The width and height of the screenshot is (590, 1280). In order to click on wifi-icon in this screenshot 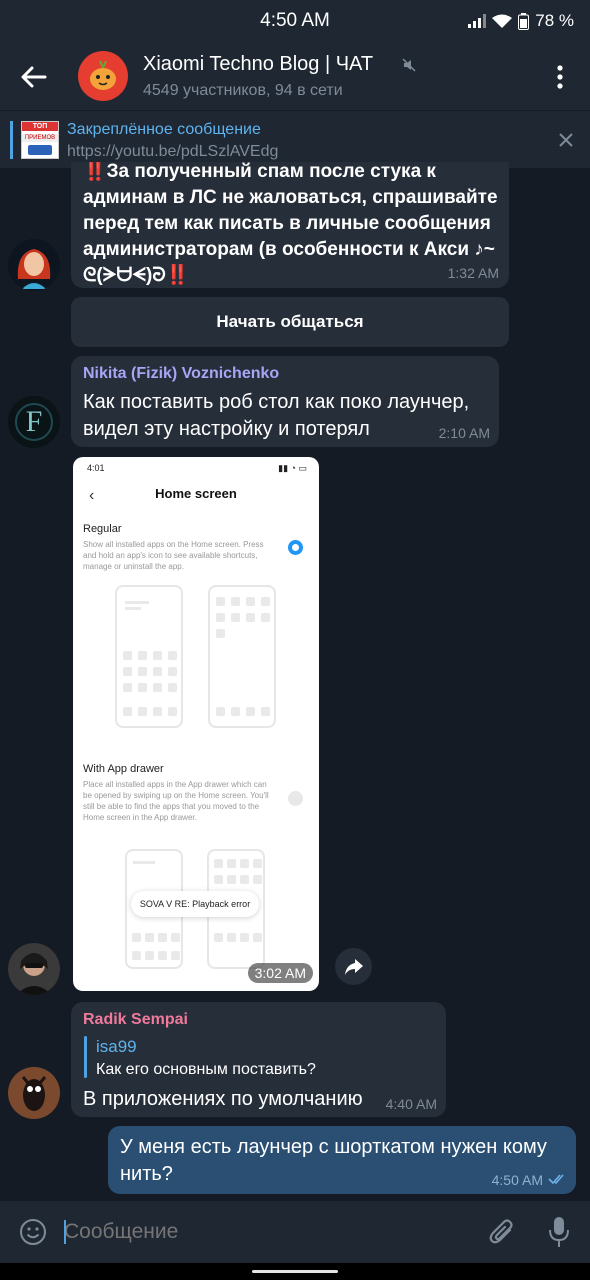, I will do `click(502, 21)`.